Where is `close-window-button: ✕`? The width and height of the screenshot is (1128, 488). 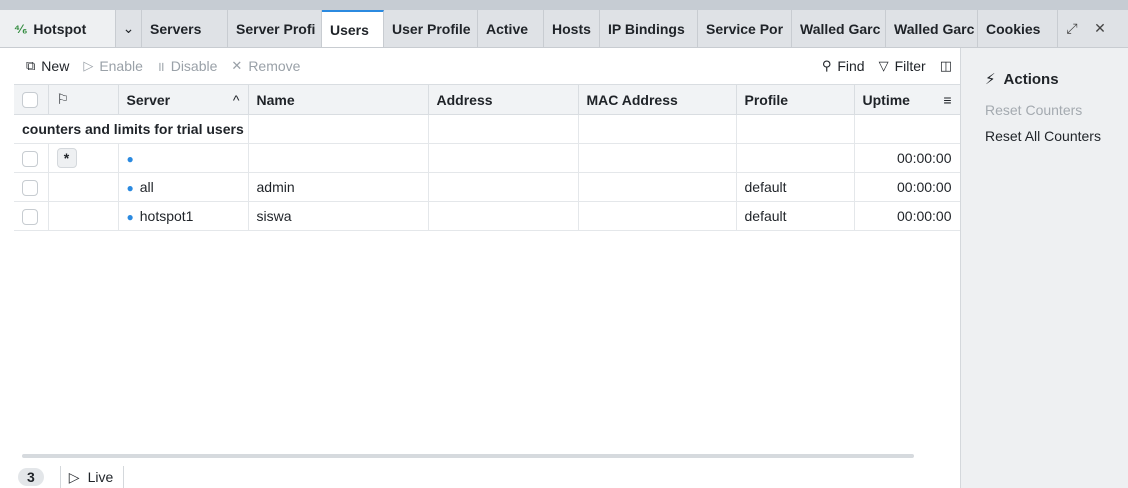
close-window-button: ✕ is located at coordinates (1100, 28).